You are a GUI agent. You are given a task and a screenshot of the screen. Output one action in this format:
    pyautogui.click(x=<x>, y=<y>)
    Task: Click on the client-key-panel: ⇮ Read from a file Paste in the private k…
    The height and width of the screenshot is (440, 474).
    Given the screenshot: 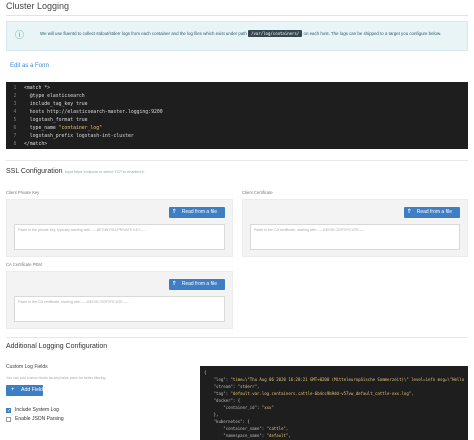 What is the action you would take?
    pyautogui.click(x=119, y=228)
    